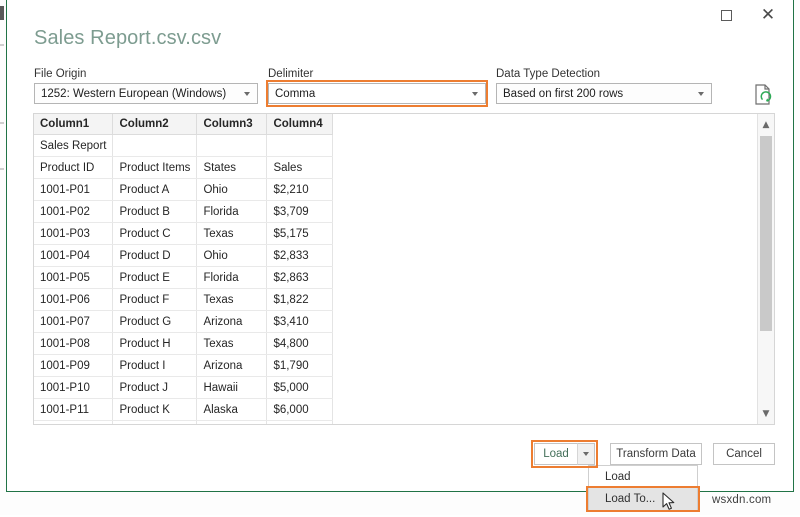  What do you see at coordinates (155, 167) in the screenshot?
I see `table-cell: Product Items` at bounding box center [155, 167].